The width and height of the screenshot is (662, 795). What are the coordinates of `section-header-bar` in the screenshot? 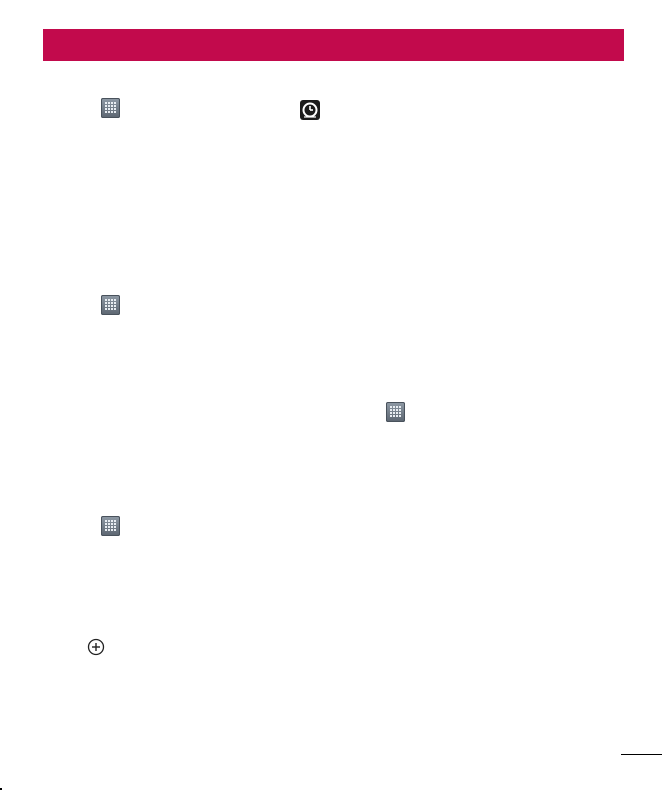 It's located at (333, 45).